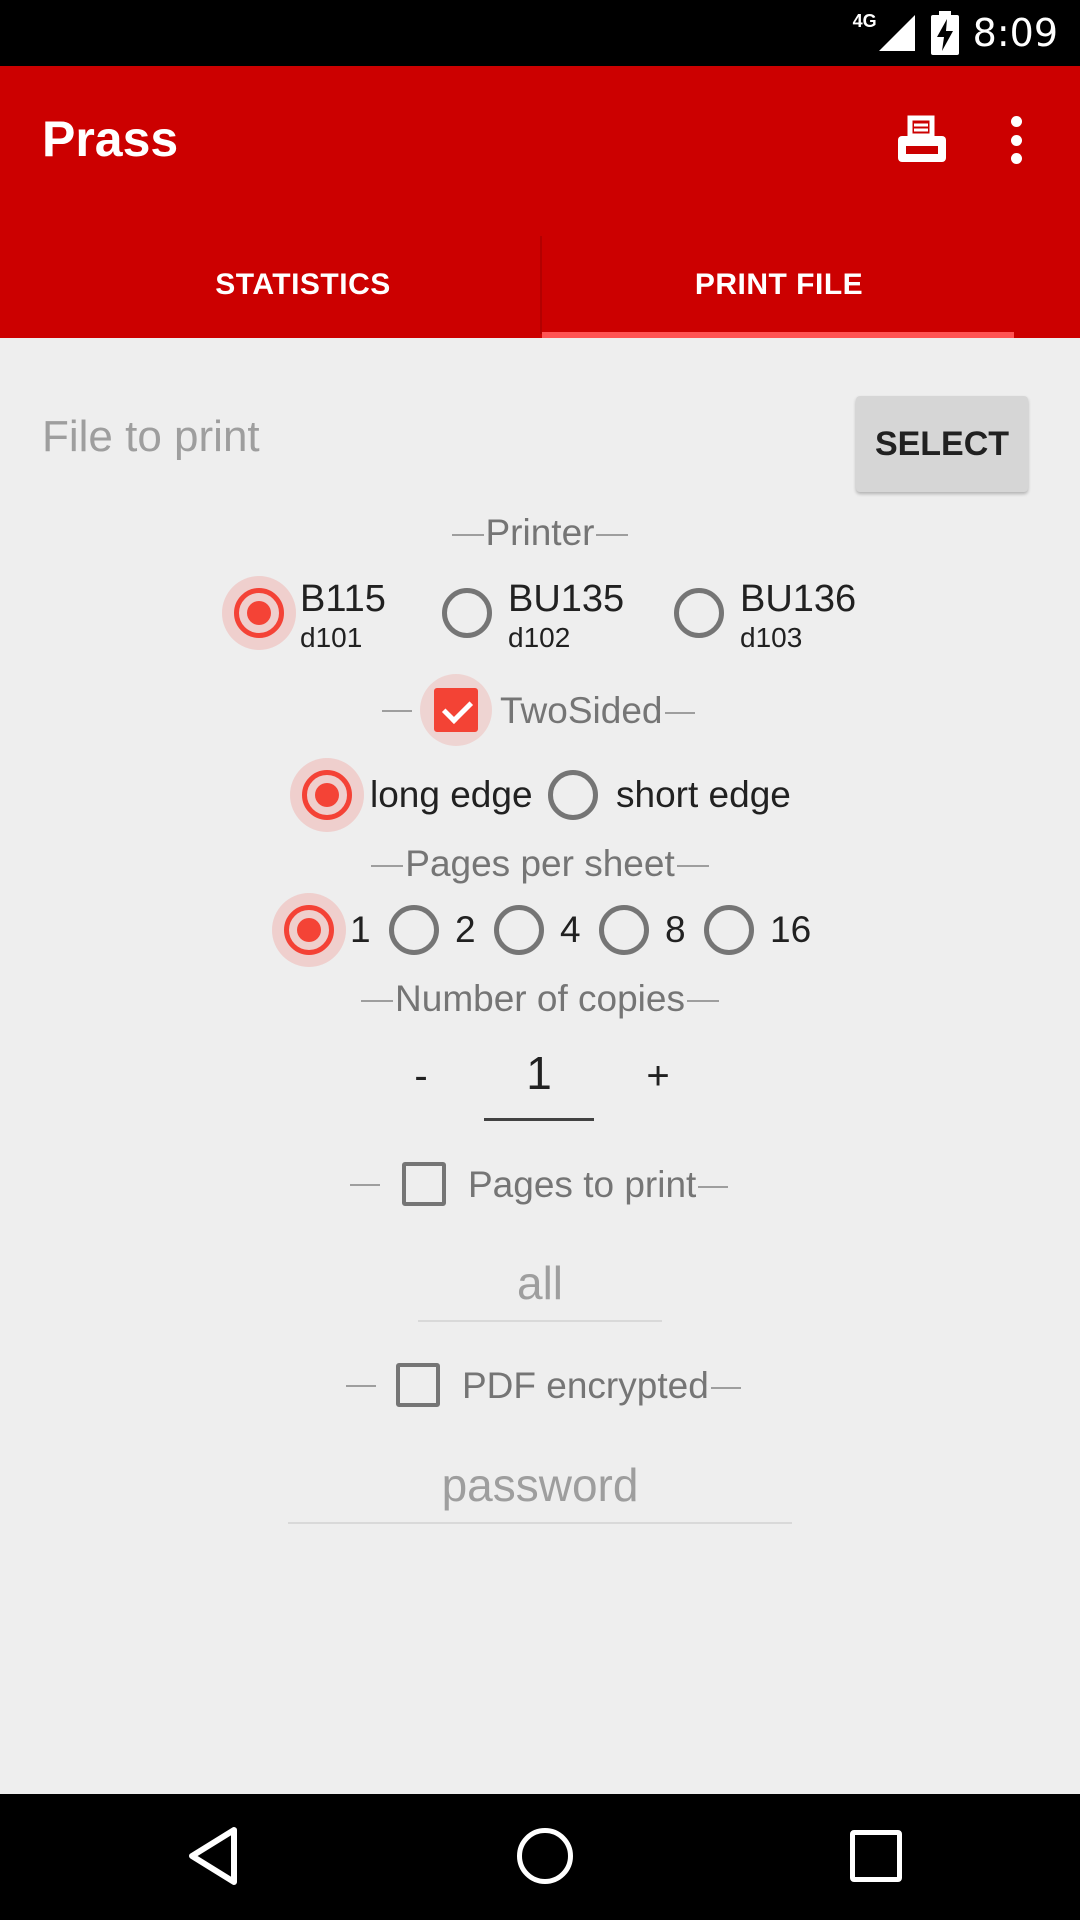 The height and width of the screenshot is (1920, 1080). Describe the element at coordinates (922, 140) in the screenshot. I see `print-icon` at that location.